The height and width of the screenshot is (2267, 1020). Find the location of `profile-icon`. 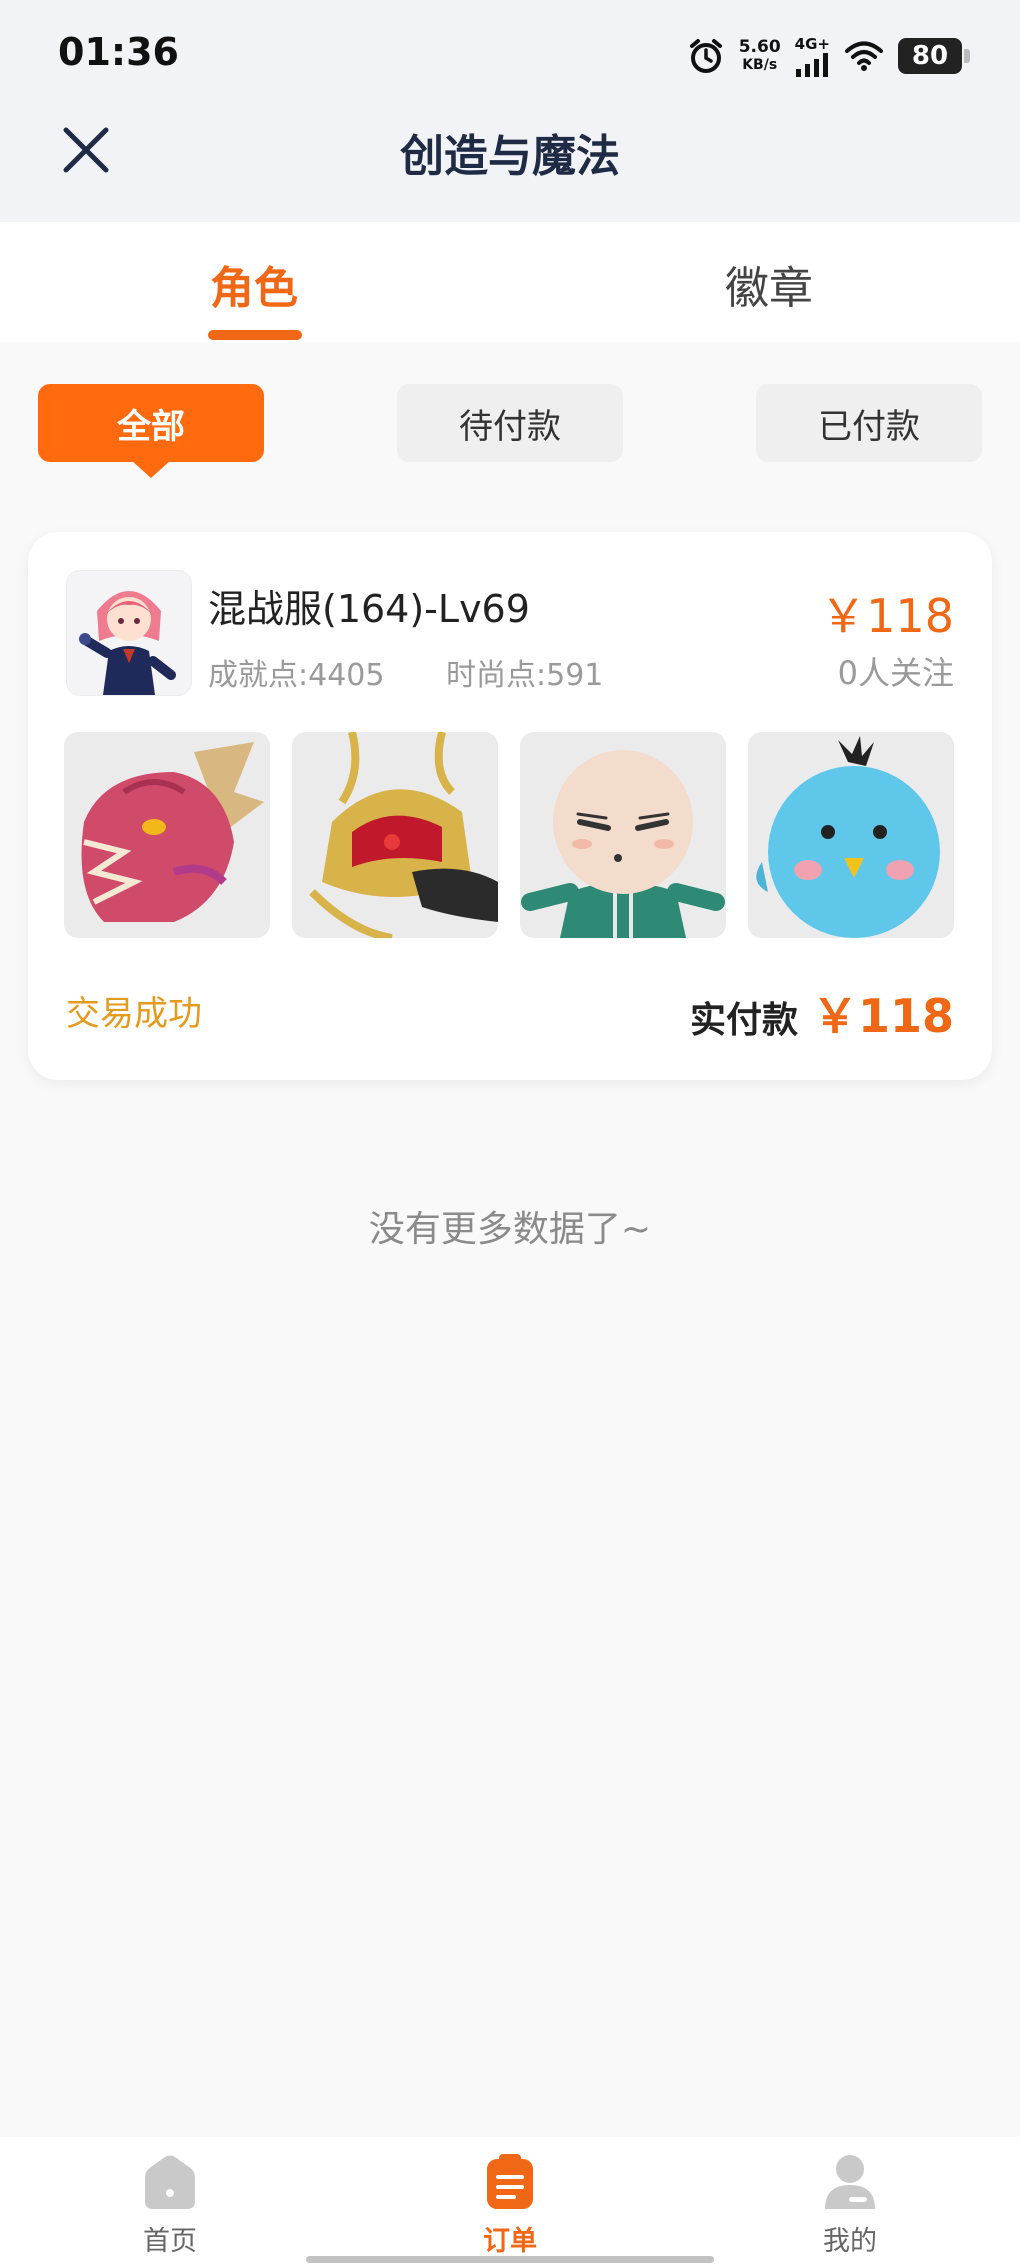

profile-icon is located at coordinates (850, 2182).